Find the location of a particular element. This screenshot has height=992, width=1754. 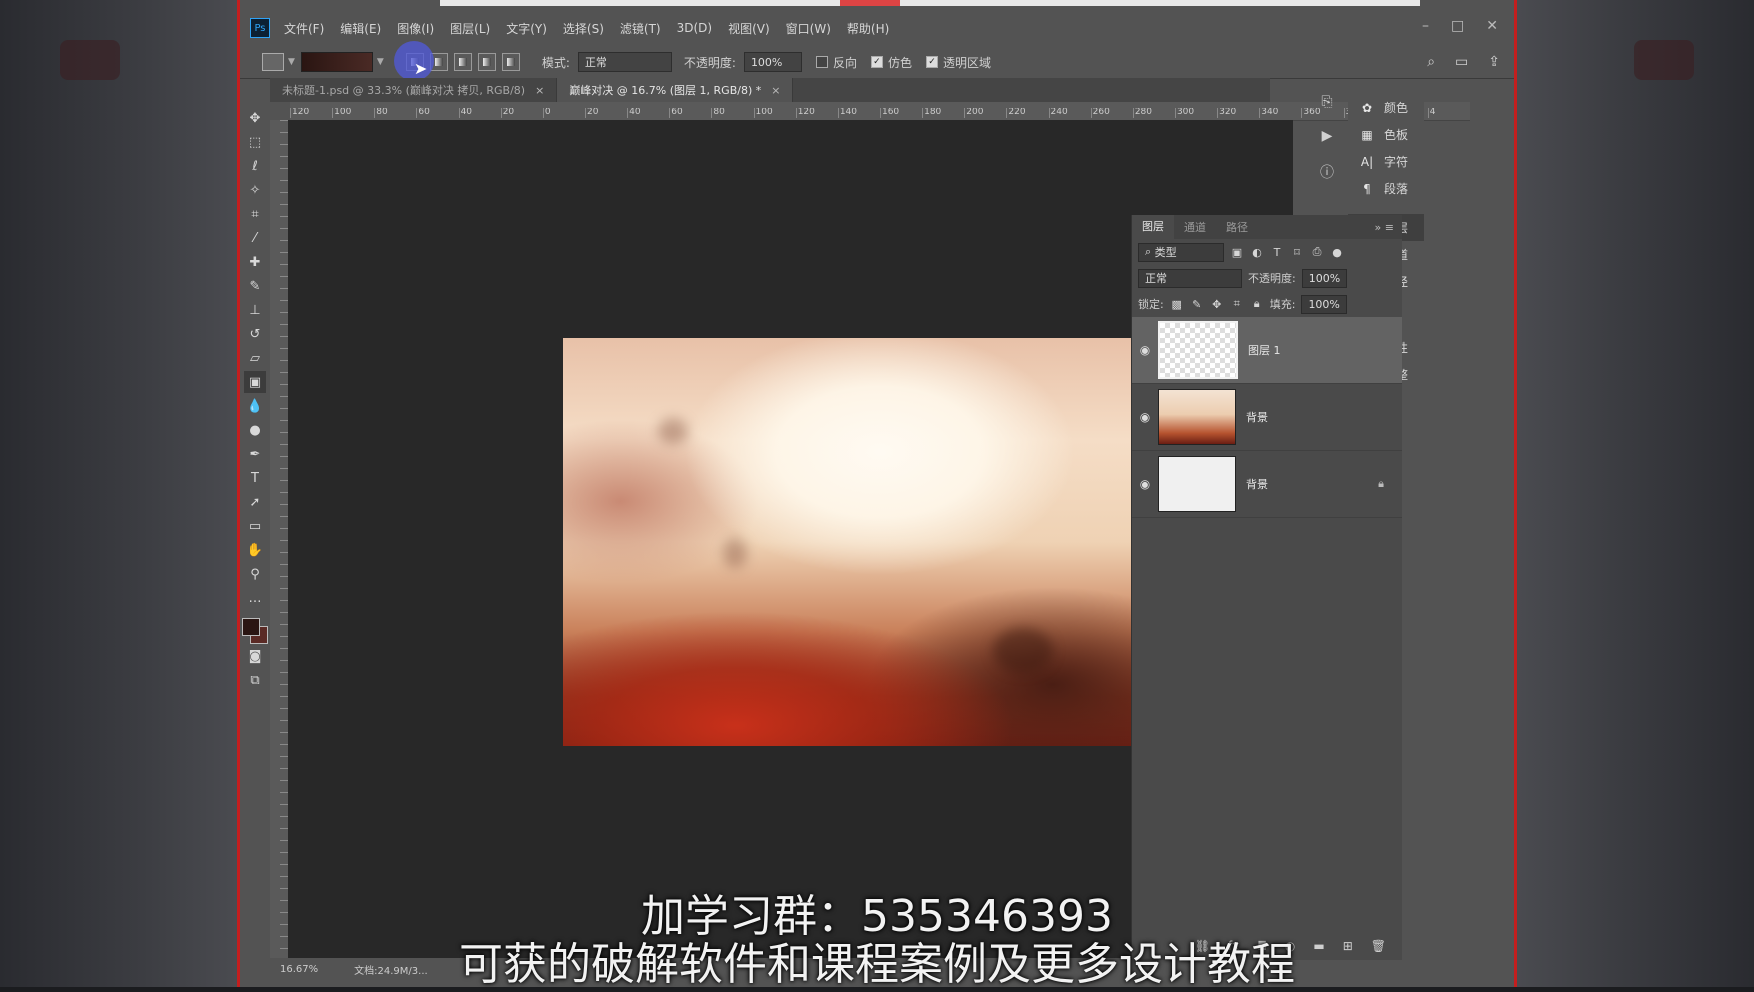

panel-color: ✿ 颜色 is located at coordinates (1386, 107).